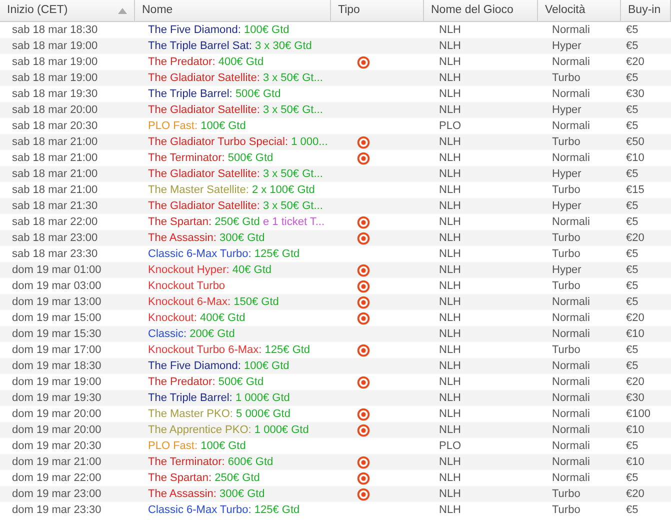 The height and width of the screenshot is (520, 671). What do you see at coordinates (67, 11) in the screenshot?
I see `column-header: Inizio (CET)` at bounding box center [67, 11].